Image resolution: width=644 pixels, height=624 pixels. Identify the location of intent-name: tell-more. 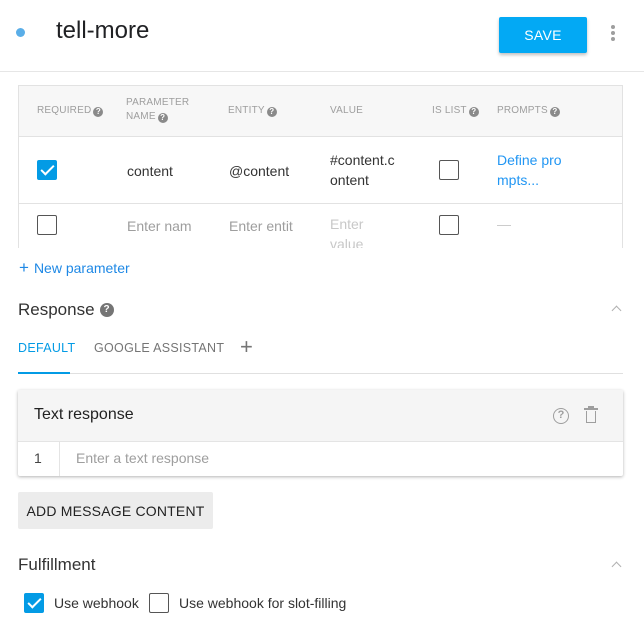
(102, 31).